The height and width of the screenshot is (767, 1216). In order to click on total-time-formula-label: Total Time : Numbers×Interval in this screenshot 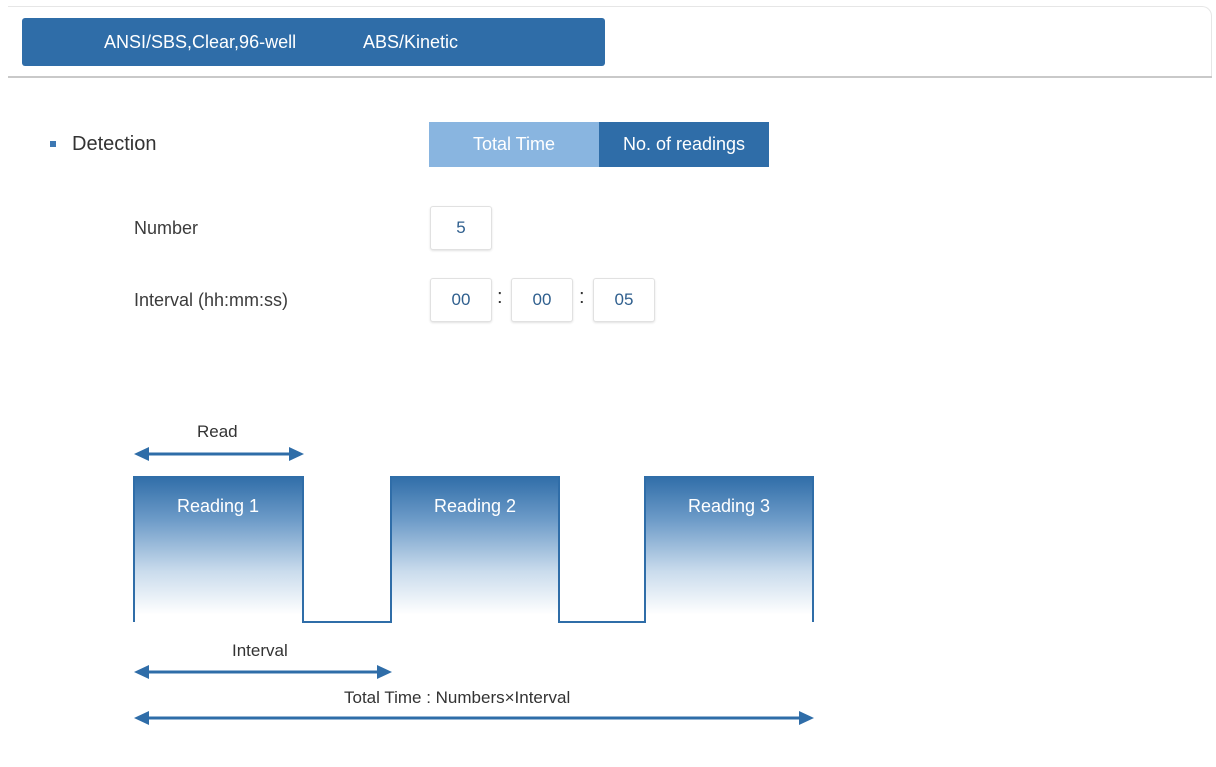, I will do `click(457, 697)`.